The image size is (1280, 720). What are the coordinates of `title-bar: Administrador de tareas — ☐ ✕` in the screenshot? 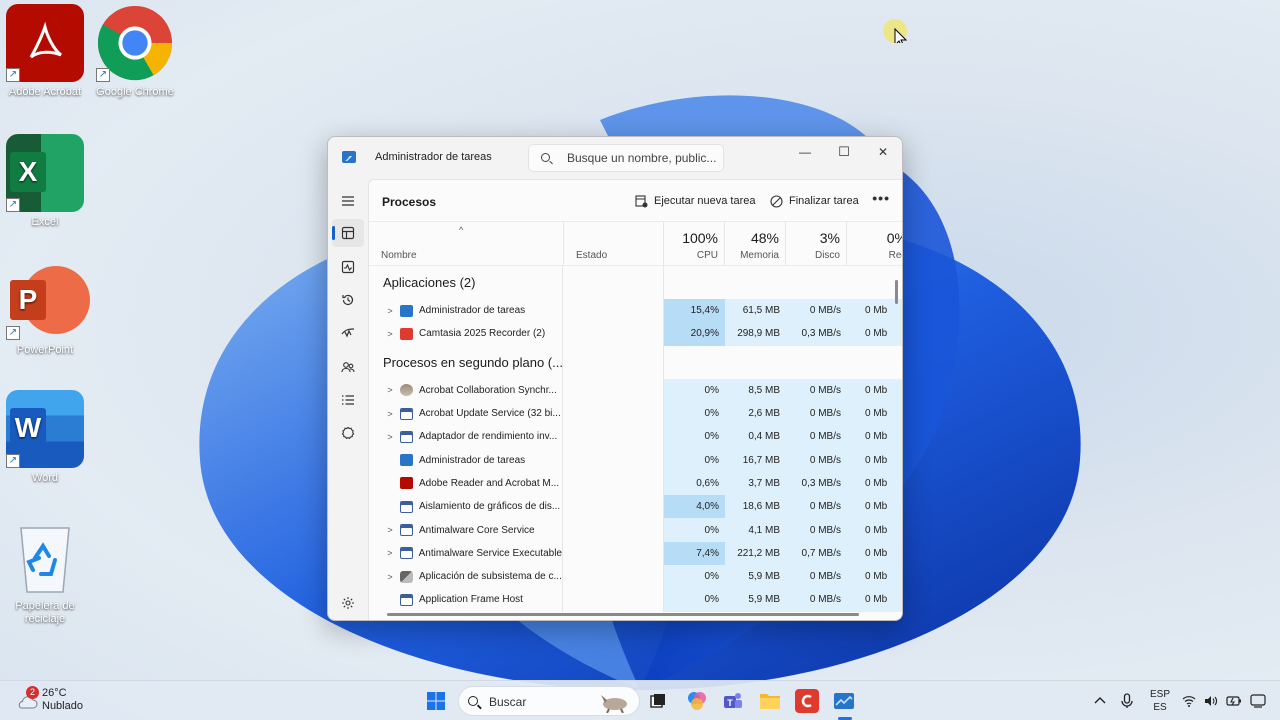 It's located at (615, 158).